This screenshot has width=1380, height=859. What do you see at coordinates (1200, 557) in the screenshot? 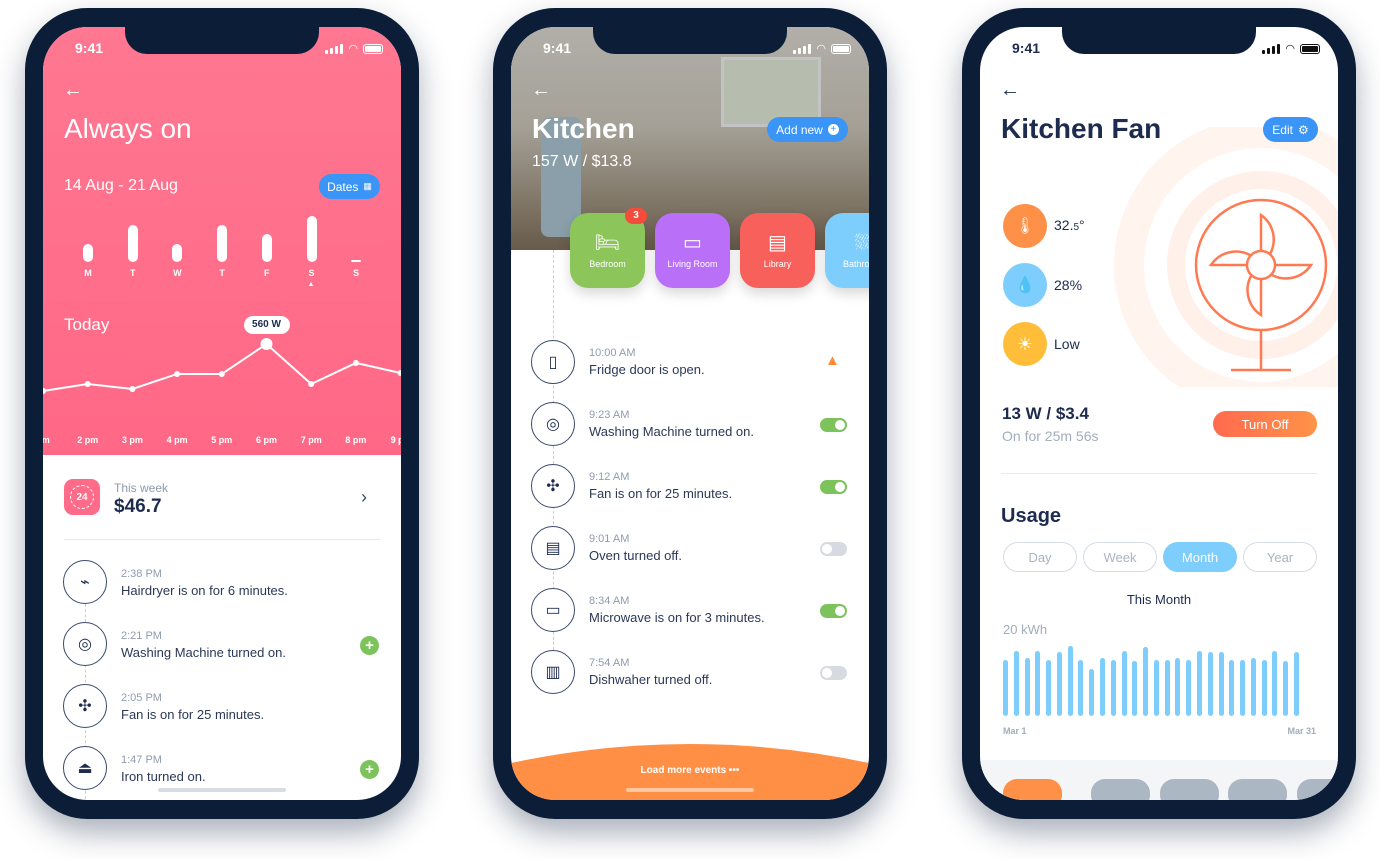
I see `tab-month: Month` at bounding box center [1200, 557].